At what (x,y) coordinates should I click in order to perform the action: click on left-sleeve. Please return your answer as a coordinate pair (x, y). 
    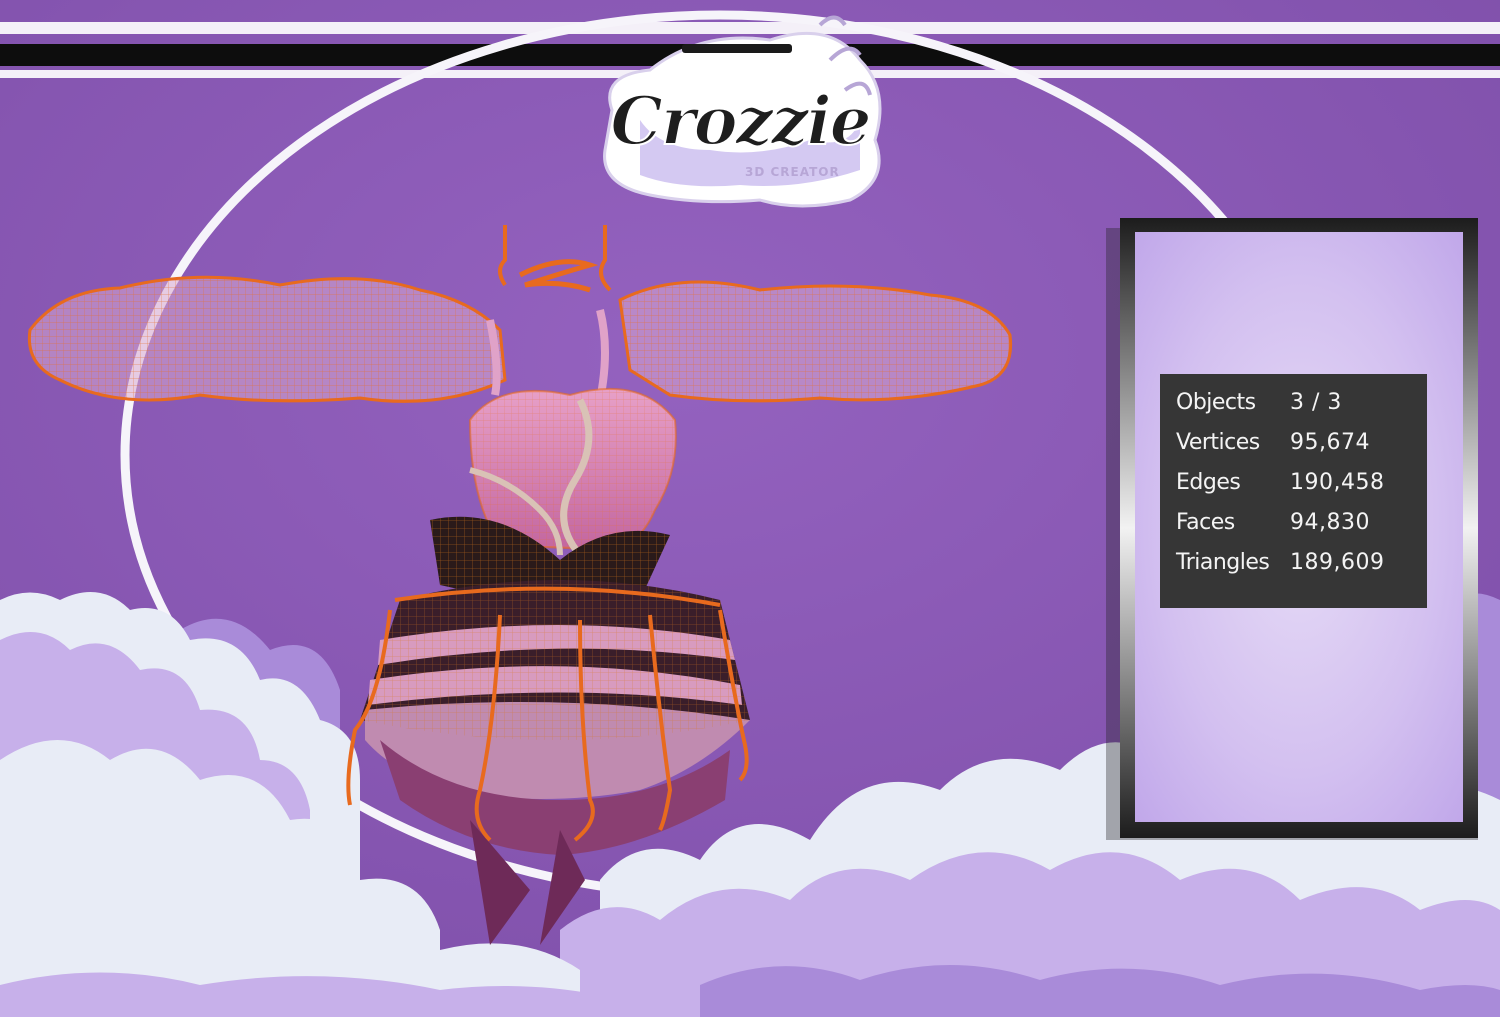
    Looking at the image, I should click on (267, 339).